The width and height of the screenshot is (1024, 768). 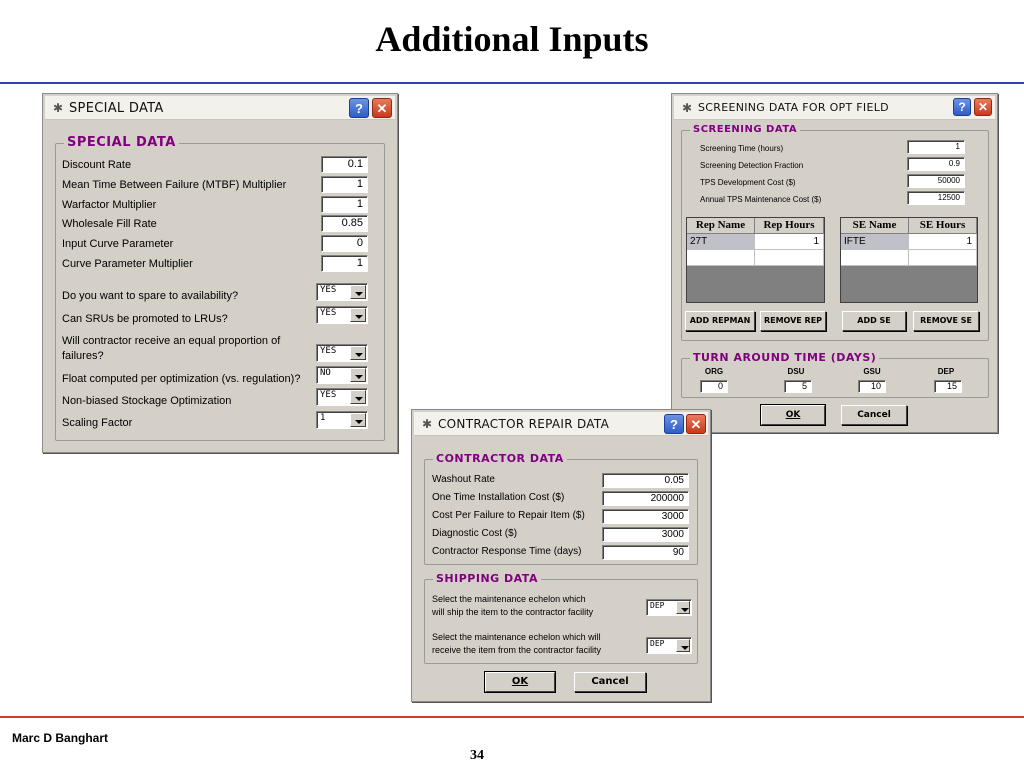 What do you see at coordinates (487, 578) in the screenshot?
I see `group-title: SHIPPING DATA` at bounding box center [487, 578].